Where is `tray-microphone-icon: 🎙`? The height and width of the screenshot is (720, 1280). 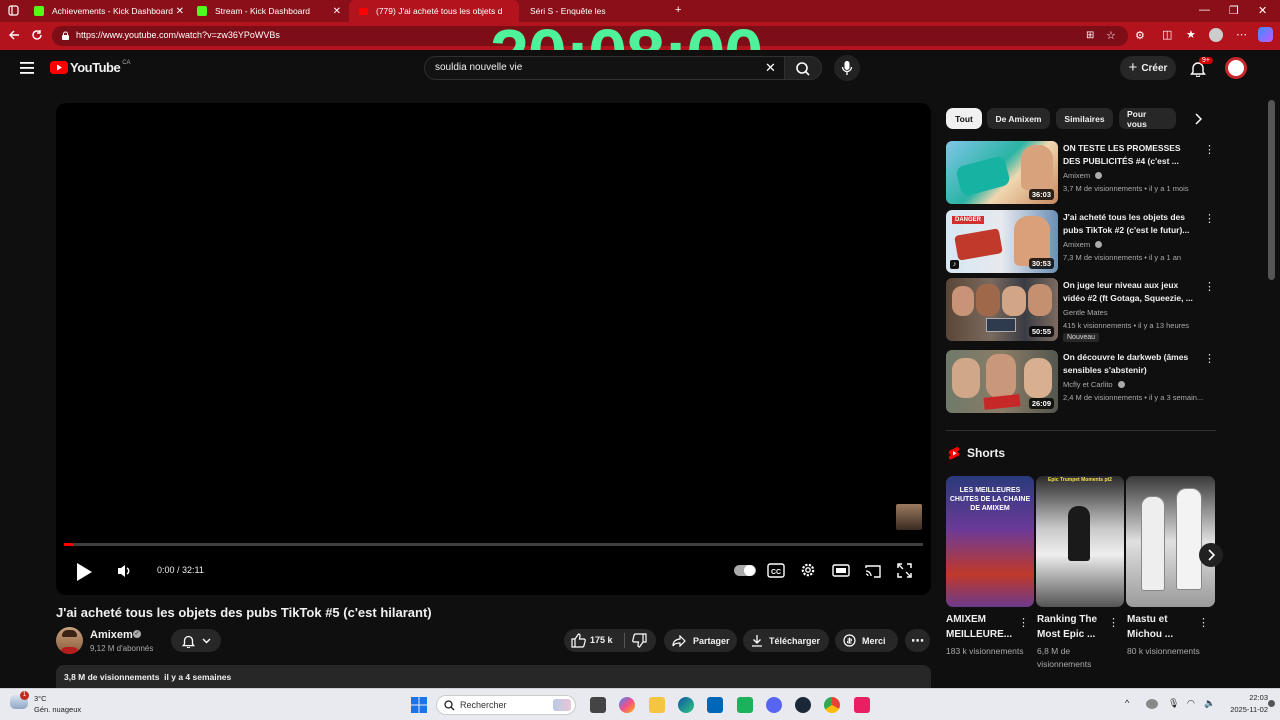
tray-microphone-icon: 🎙 is located at coordinates (1173, 703).